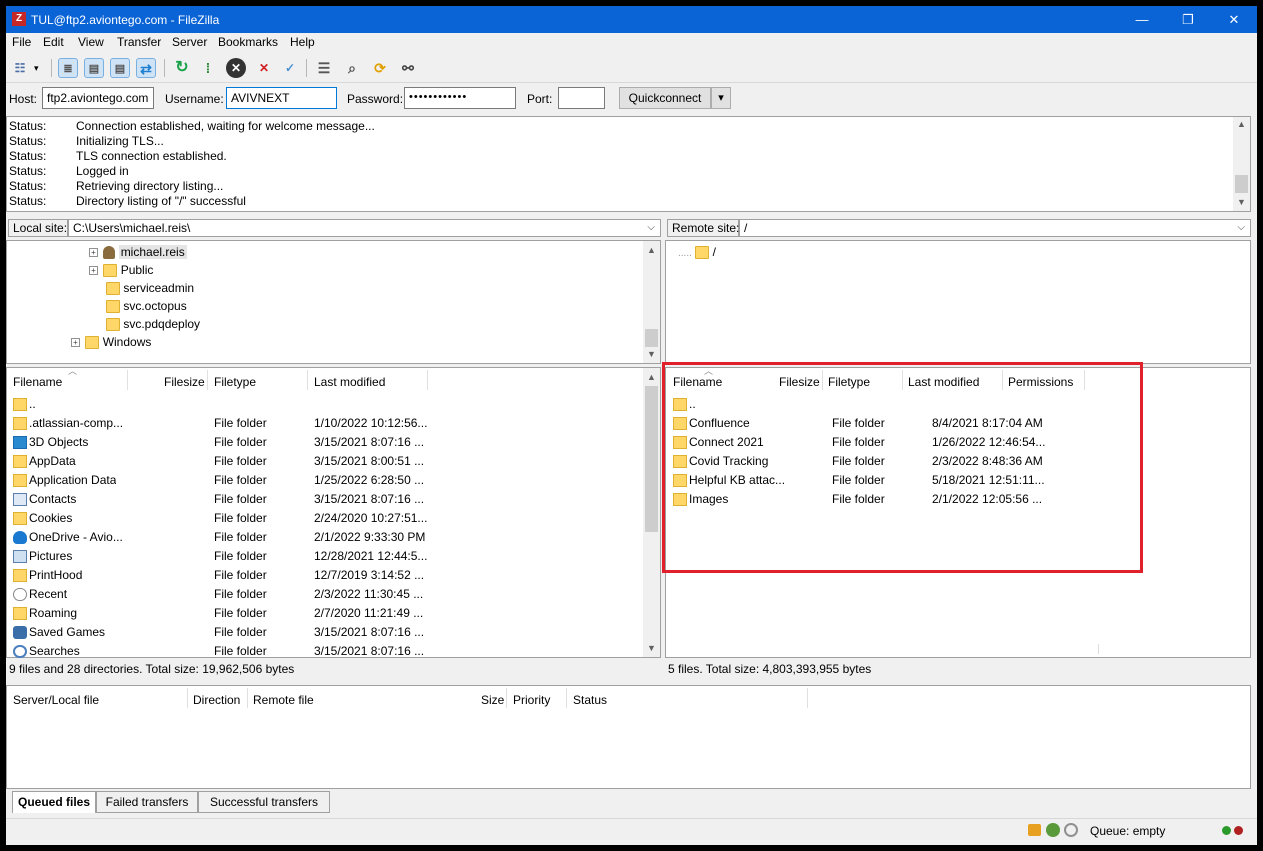 This screenshot has width=1263, height=851. What do you see at coordinates (290, 68) in the screenshot?
I see `reconnect-icon: ✓` at bounding box center [290, 68].